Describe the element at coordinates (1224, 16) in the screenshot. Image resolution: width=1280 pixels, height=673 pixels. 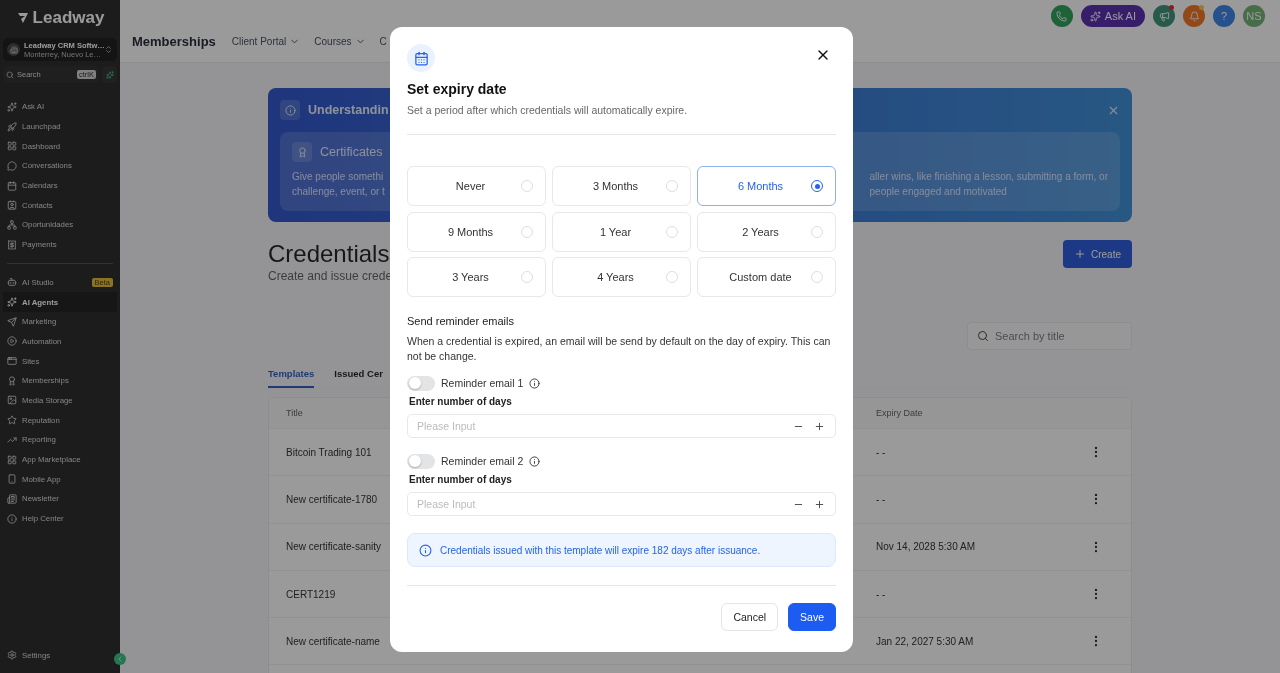
I see `help-button: ?` at that location.